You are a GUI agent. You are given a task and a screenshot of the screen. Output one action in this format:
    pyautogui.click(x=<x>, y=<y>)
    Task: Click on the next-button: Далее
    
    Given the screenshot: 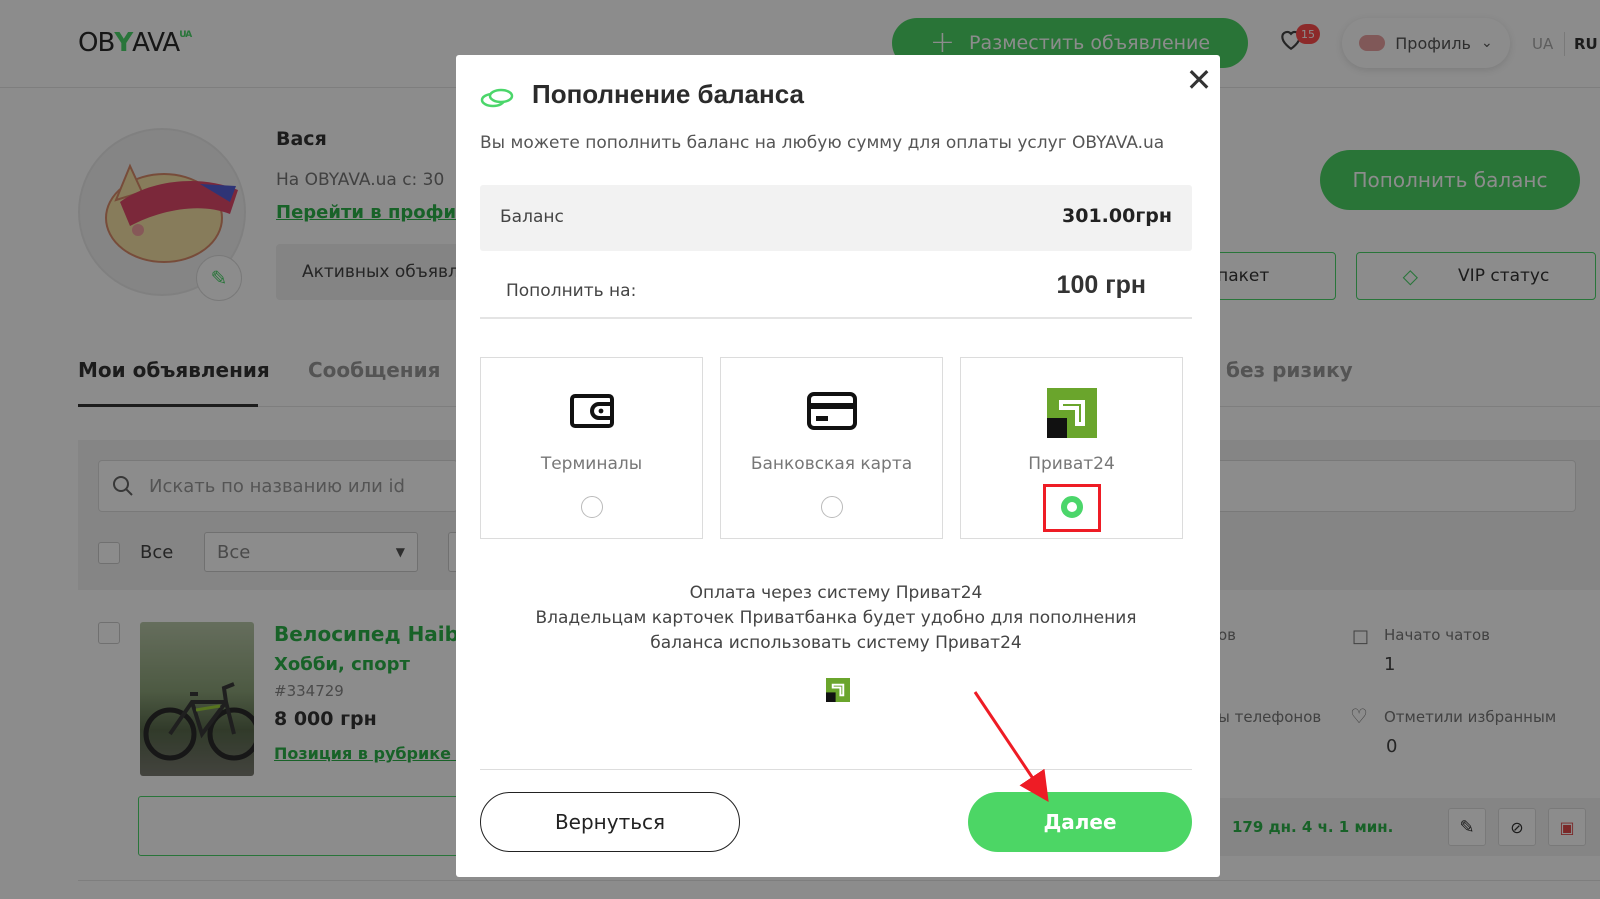 What is the action you would take?
    pyautogui.click(x=1080, y=822)
    